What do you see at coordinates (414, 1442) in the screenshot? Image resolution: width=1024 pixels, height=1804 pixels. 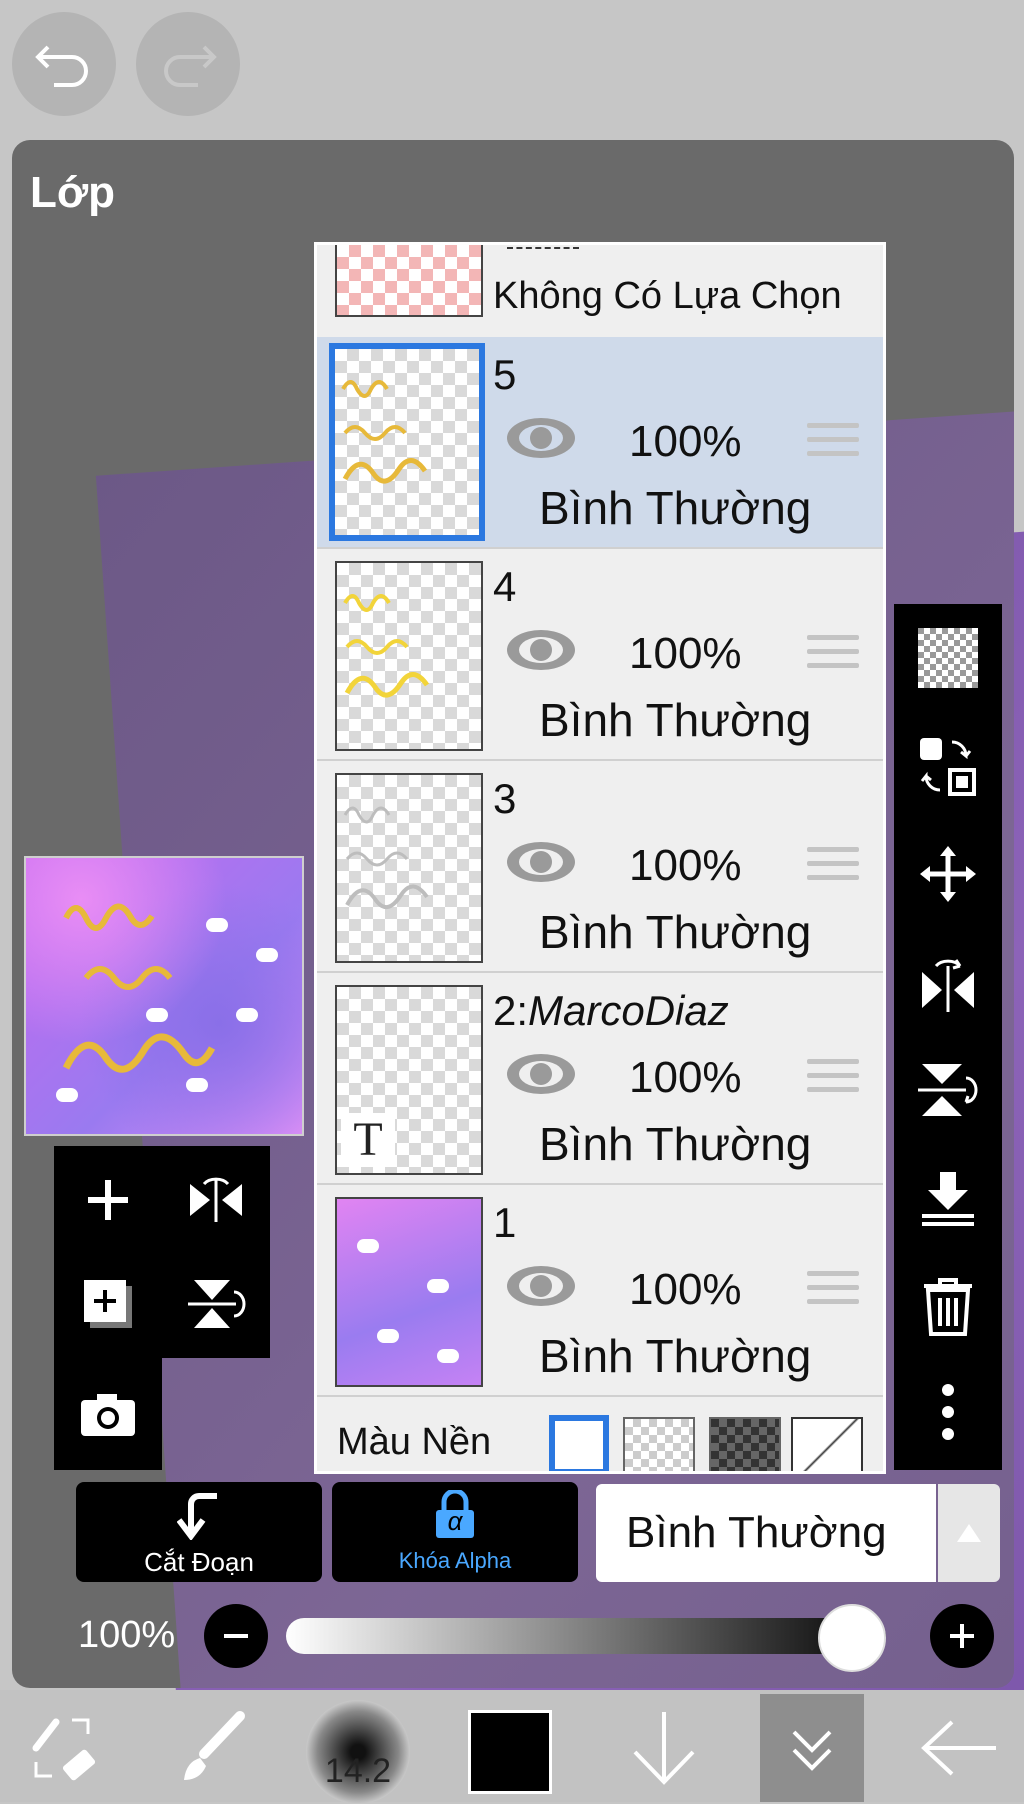 I see `background-color-label: Màu Nền` at bounding box center [414, 1442].